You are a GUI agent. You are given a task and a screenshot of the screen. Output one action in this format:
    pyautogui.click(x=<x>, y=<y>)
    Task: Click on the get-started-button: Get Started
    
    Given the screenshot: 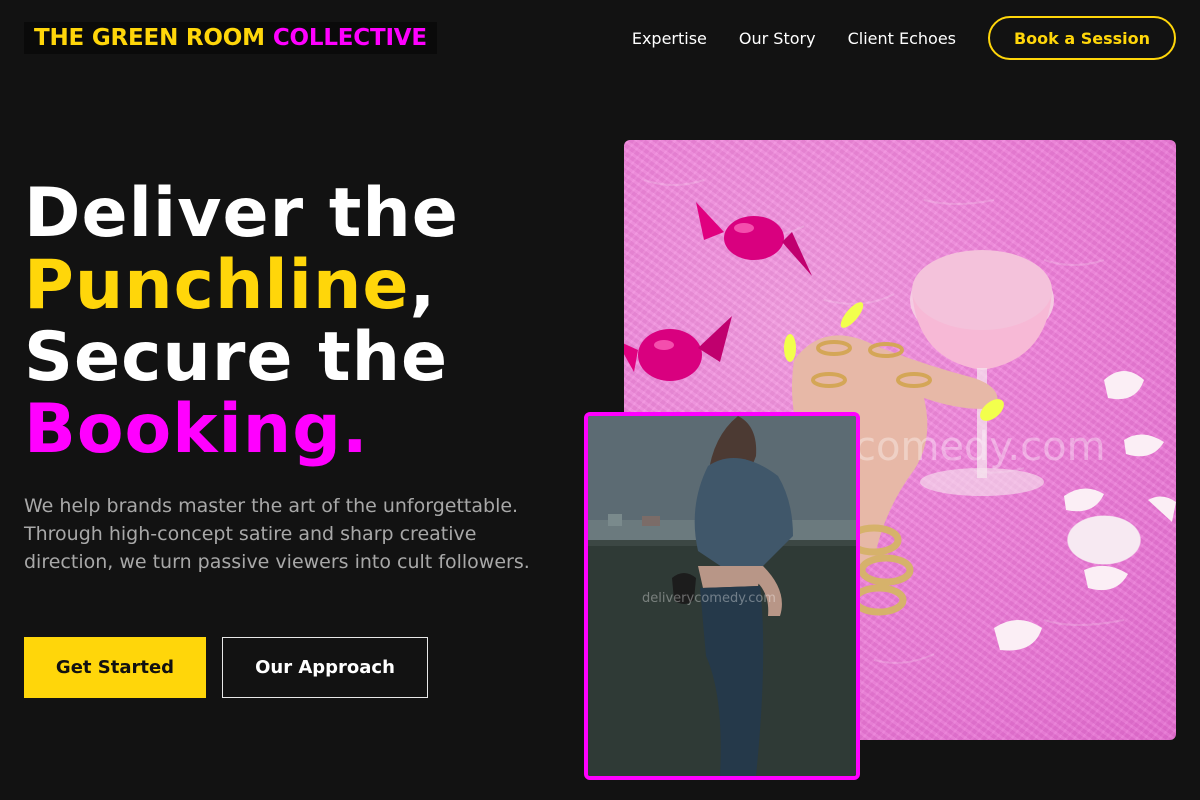 What is the action you would take?
    pyautogui.click(x=115, y=667)
    